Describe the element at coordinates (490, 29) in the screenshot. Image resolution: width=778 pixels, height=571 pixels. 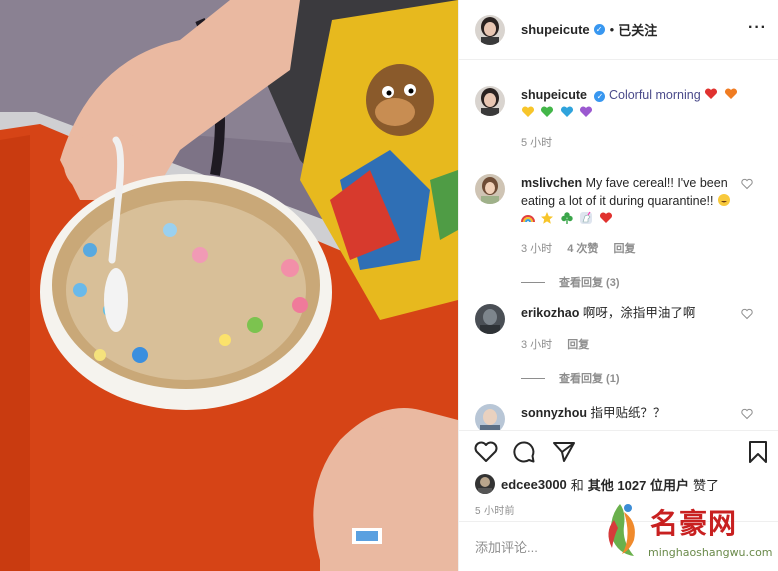
I see `author-avatar` at that location.